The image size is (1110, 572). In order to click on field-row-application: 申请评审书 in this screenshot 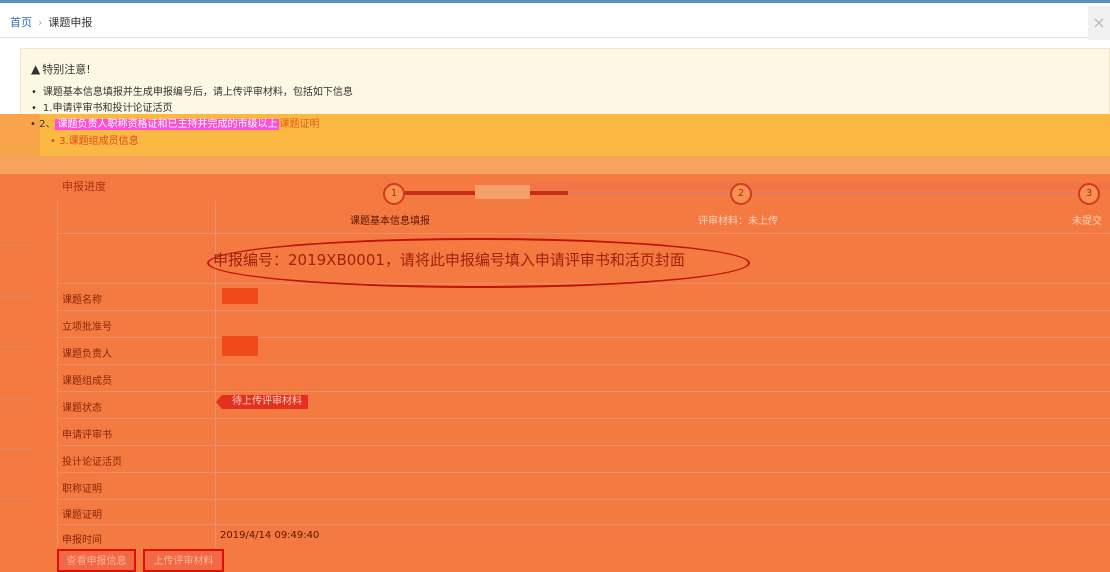, I will do `click(583, 431)`.